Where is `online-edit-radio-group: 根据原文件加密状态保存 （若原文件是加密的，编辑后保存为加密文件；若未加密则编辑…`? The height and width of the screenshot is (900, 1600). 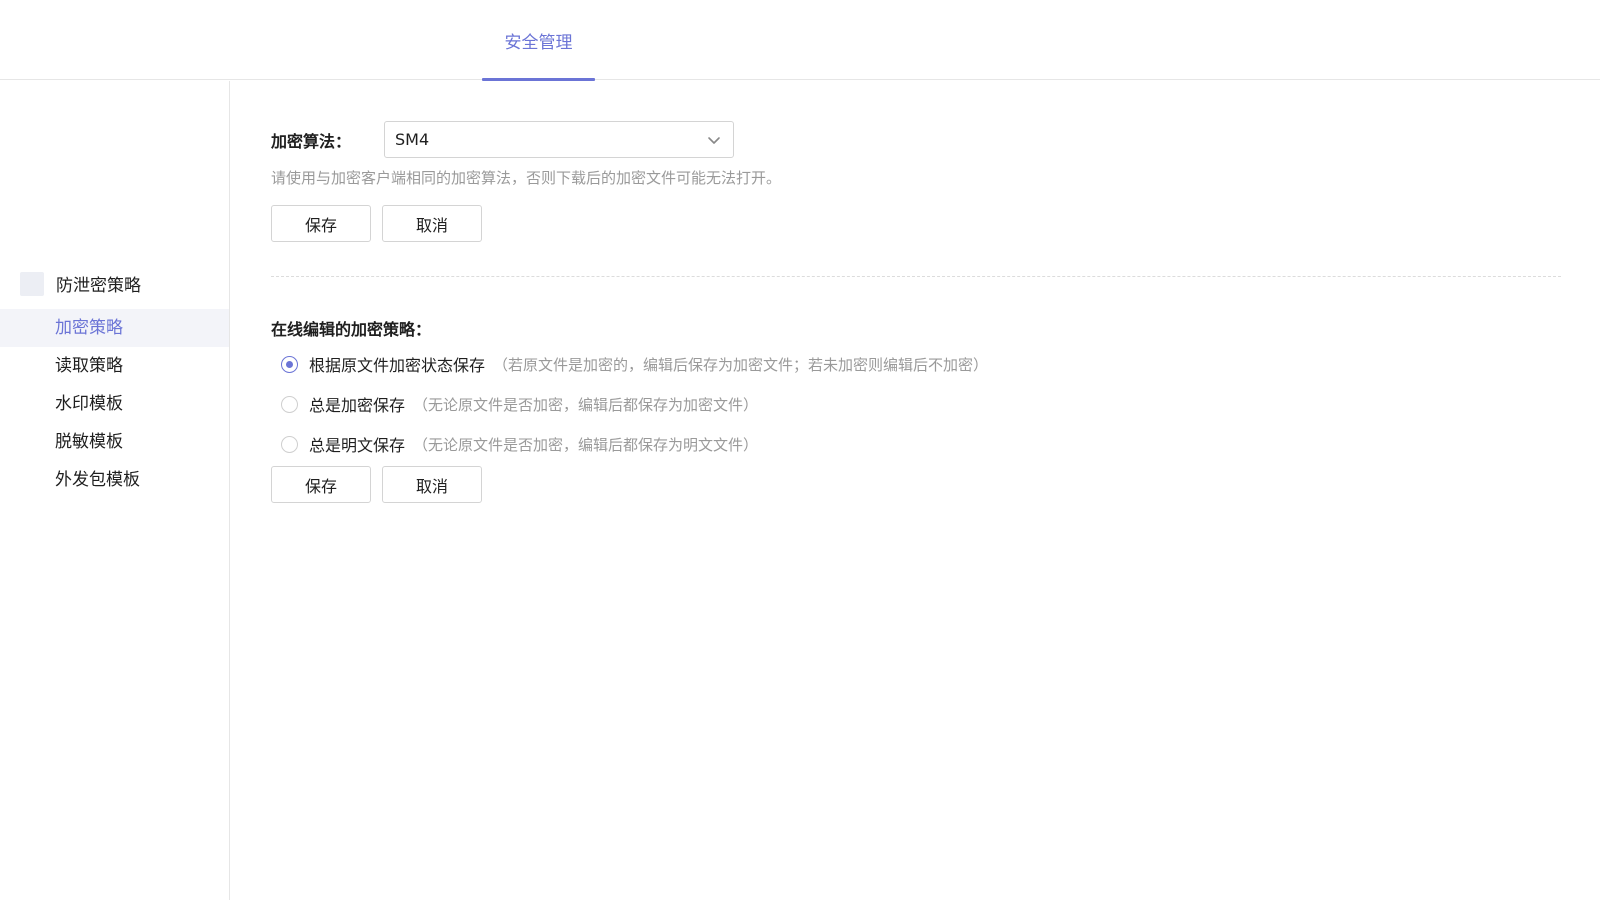
online-edit-radio-group: 根据原文件加密状态保存 （若原文件是加密的，编辑后保存为加密文件；若未加密则编辑… is located at coordinates (634, 404).